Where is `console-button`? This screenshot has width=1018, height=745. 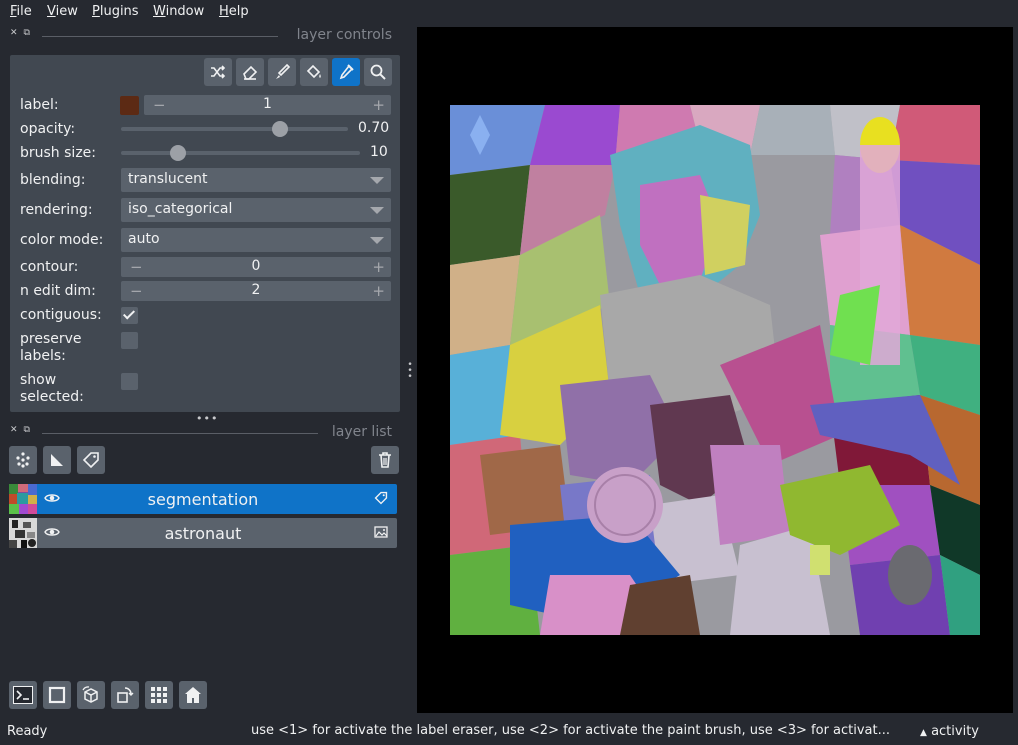
console-button is located at coordinates (23, 695).